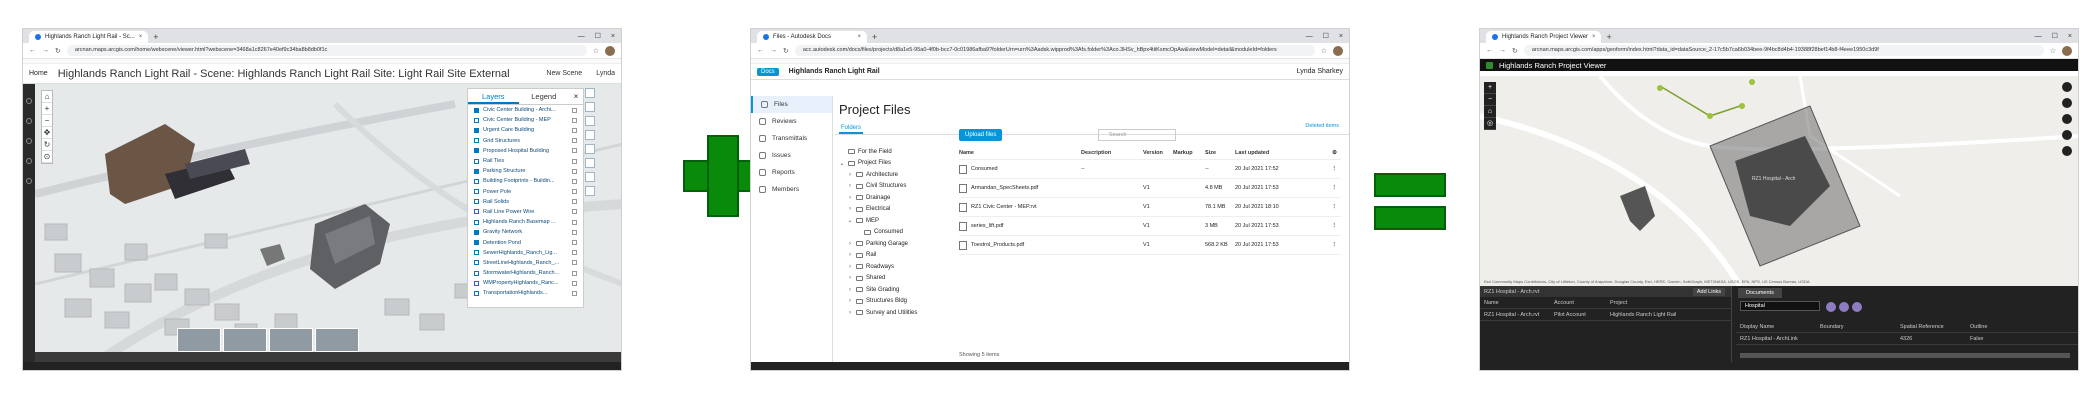 The width and height of the screenshot is (2100, 400). Describe the element at coordinates (895, 244) in the screenshot. I see `folder-item: › Parking Garage` at that location.